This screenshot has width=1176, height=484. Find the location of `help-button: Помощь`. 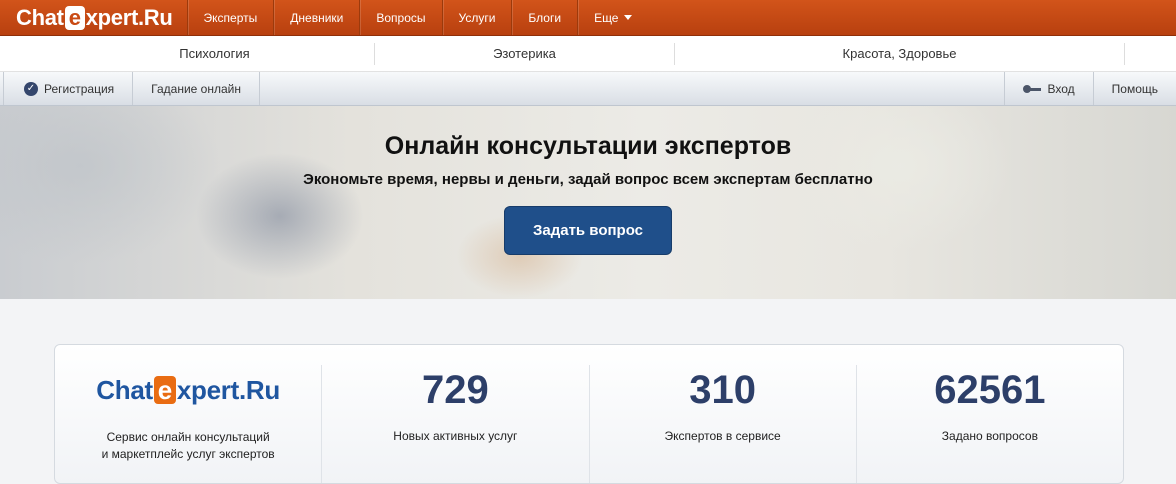

help-button: Помощь is located at coordinates (1134, 88).